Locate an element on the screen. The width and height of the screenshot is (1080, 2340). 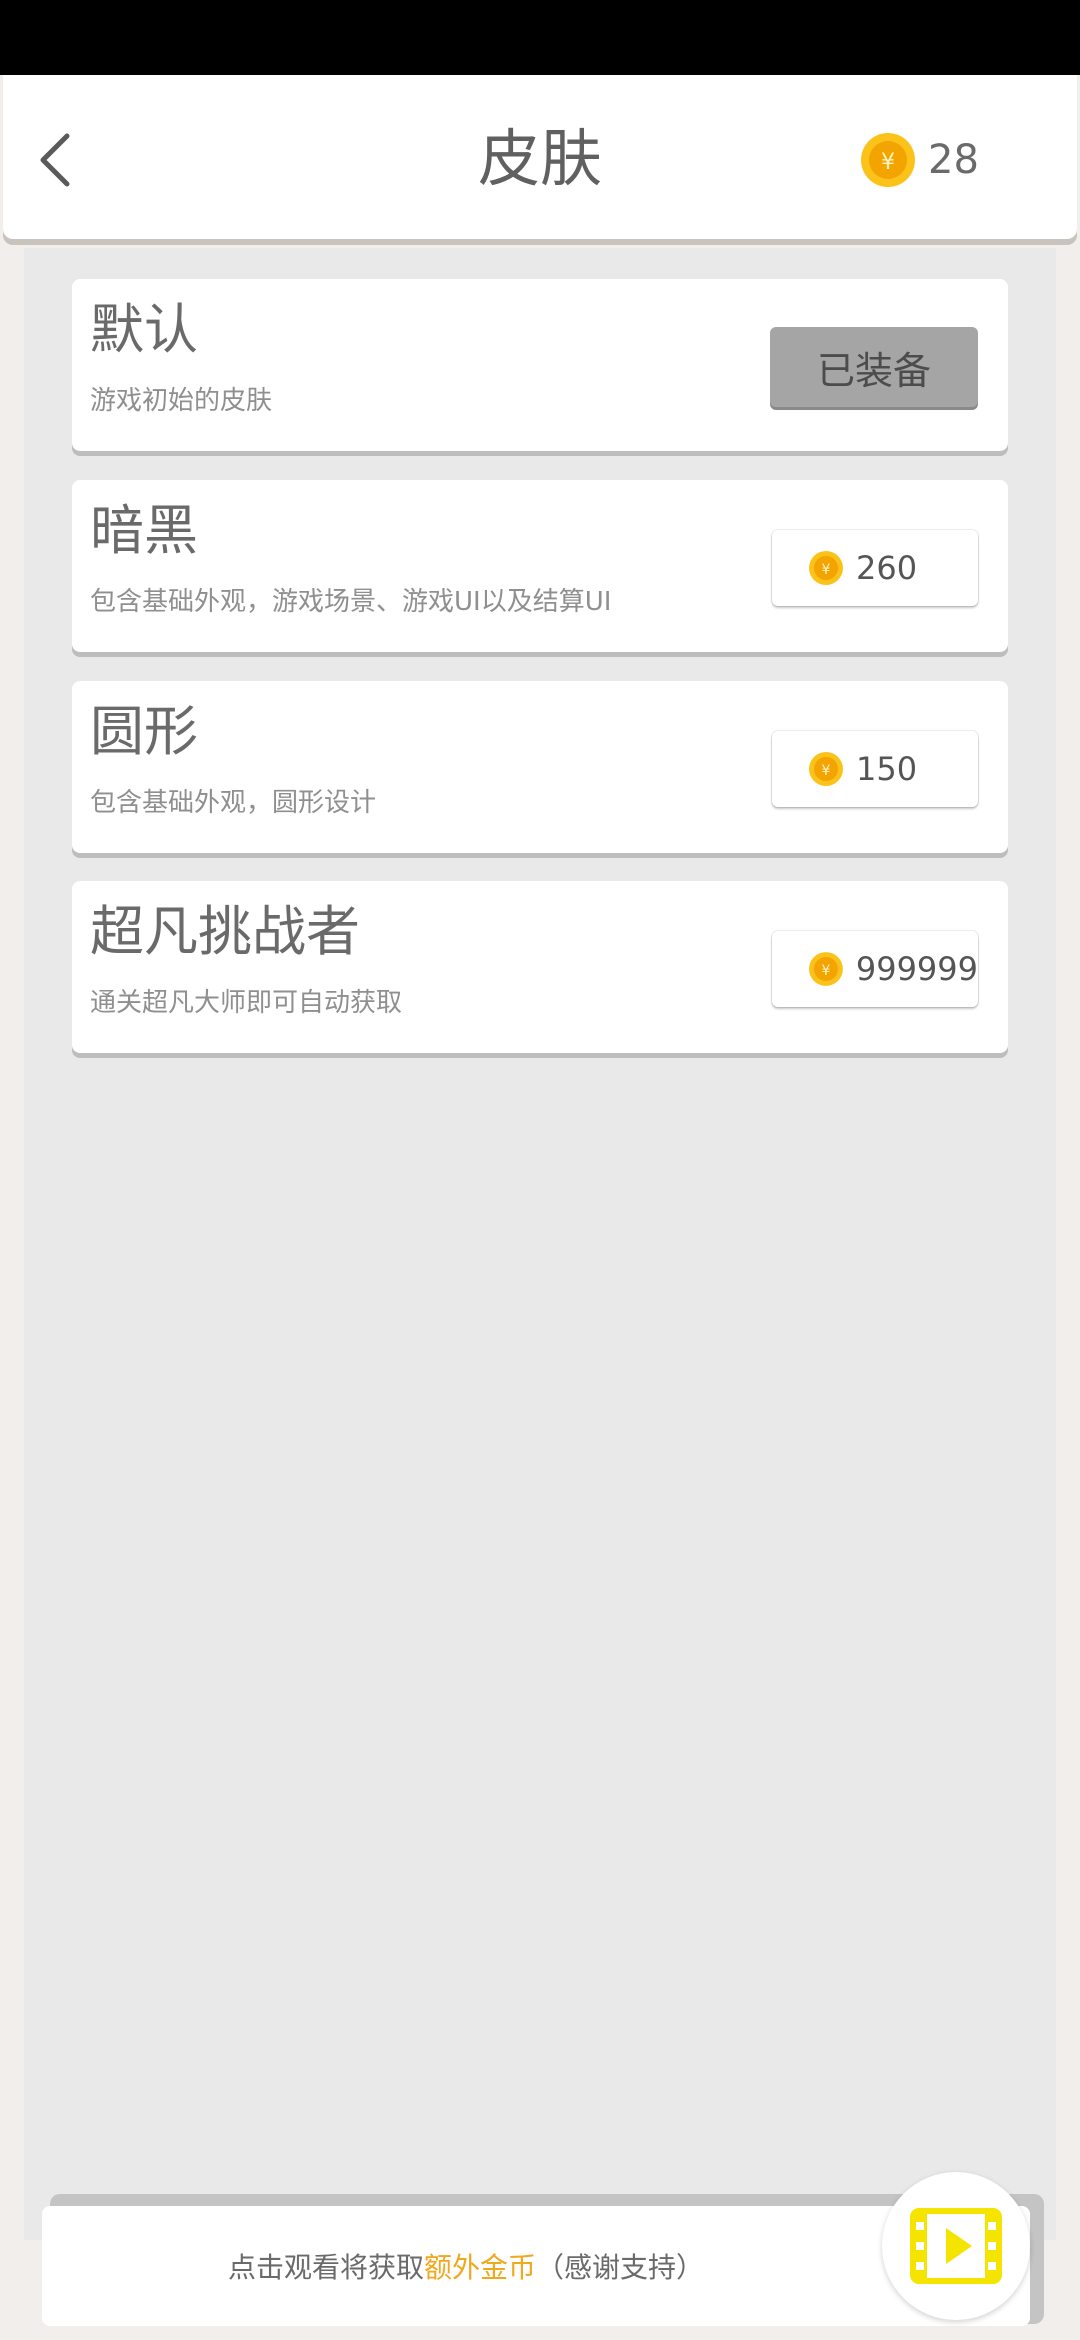
equipped-button: 已装备 is located at coordinates (874, 367).